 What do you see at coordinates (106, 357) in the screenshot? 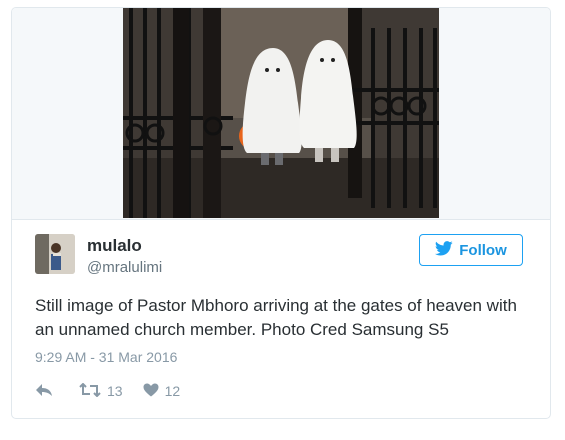
I see `tweet-timestamp: 9:29 AM - 31 Mar 2016` at bounding box center [106, 357].